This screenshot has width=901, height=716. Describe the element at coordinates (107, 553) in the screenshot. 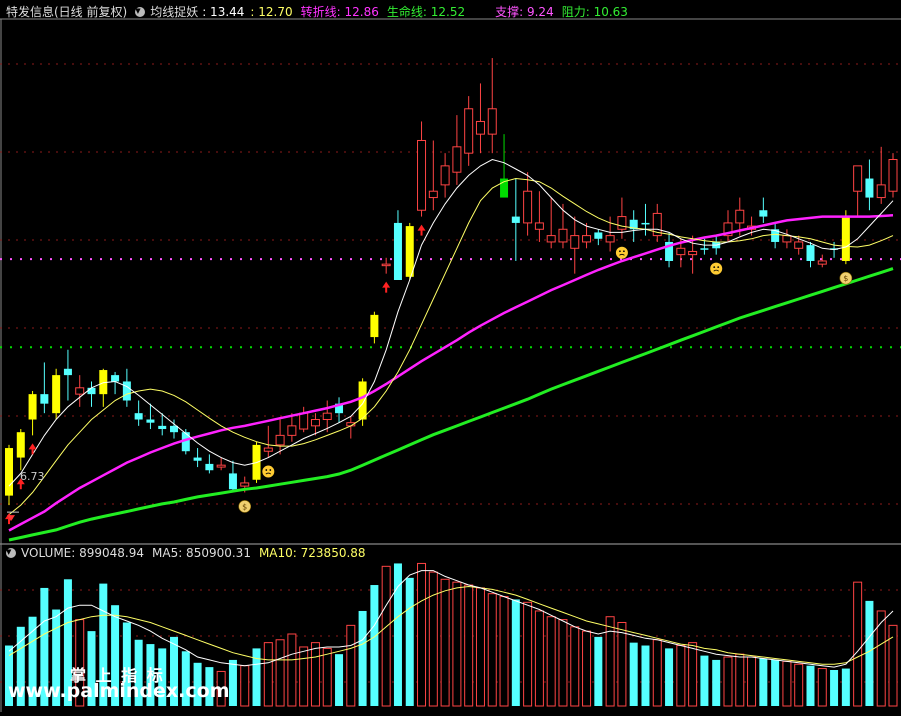

I see `volume-value: : 899048.94` at that location.